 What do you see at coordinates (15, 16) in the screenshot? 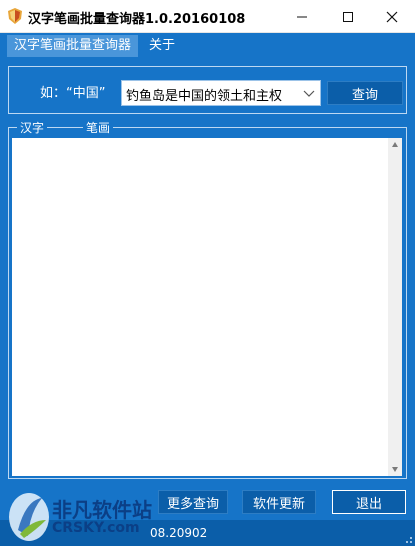
I see `app-icon` at bounding box center [15, 16].